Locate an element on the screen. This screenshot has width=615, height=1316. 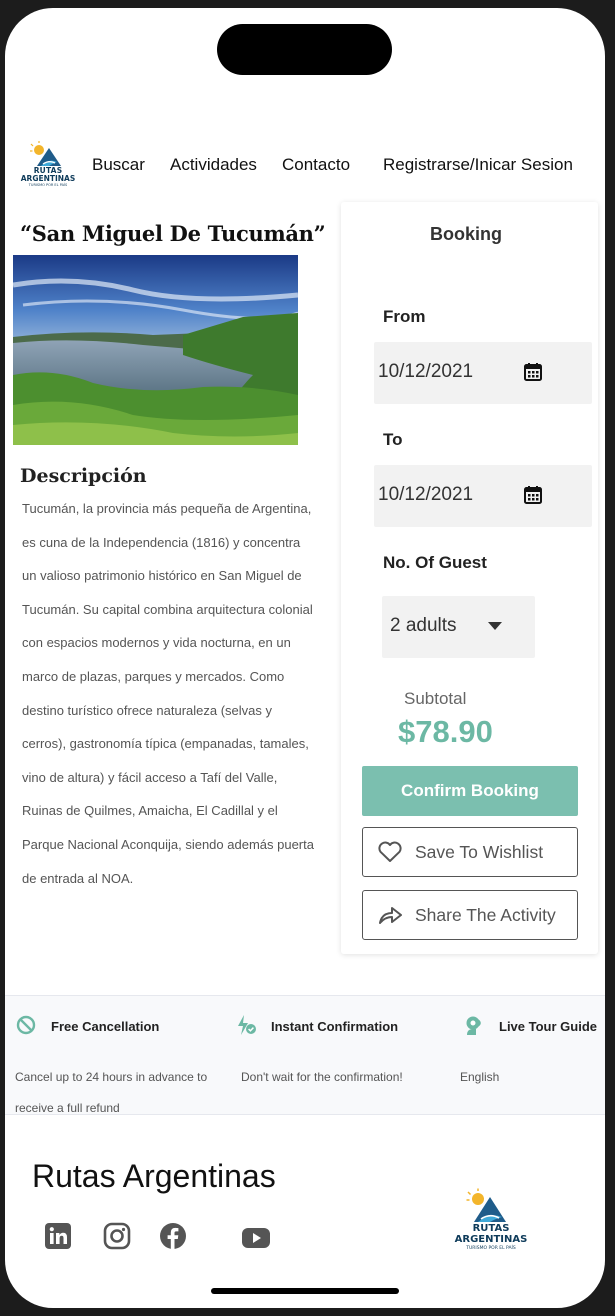
confirm-booking-button: Confirm Booking is located at coordinates (470, 791).